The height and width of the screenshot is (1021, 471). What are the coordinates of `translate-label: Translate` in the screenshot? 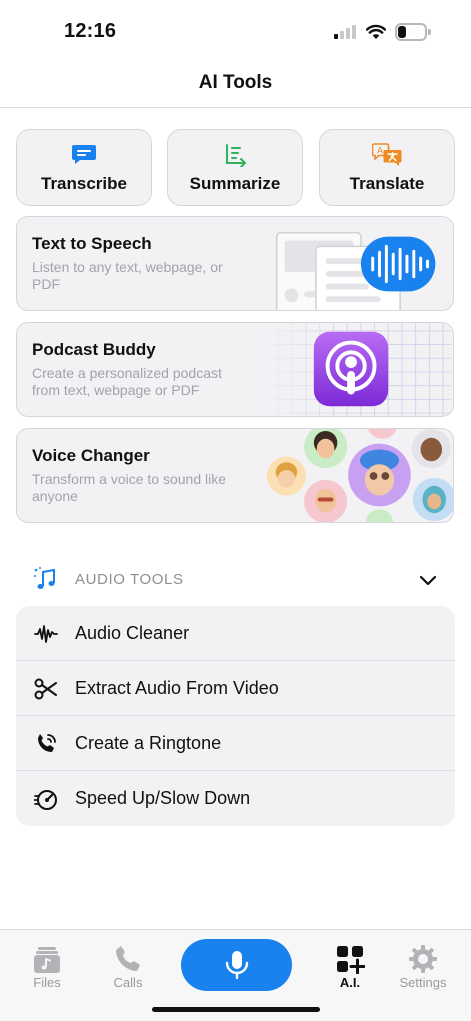 It's located at (387, 183).